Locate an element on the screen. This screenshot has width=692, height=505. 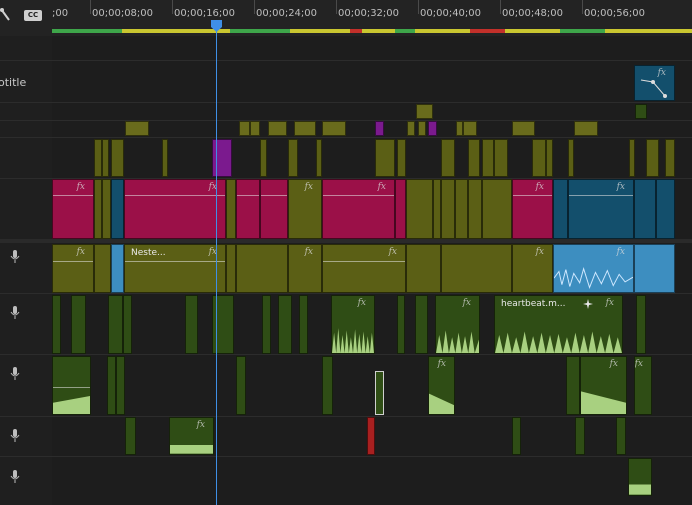
wrench-icon is located at coordinates (5, 15).